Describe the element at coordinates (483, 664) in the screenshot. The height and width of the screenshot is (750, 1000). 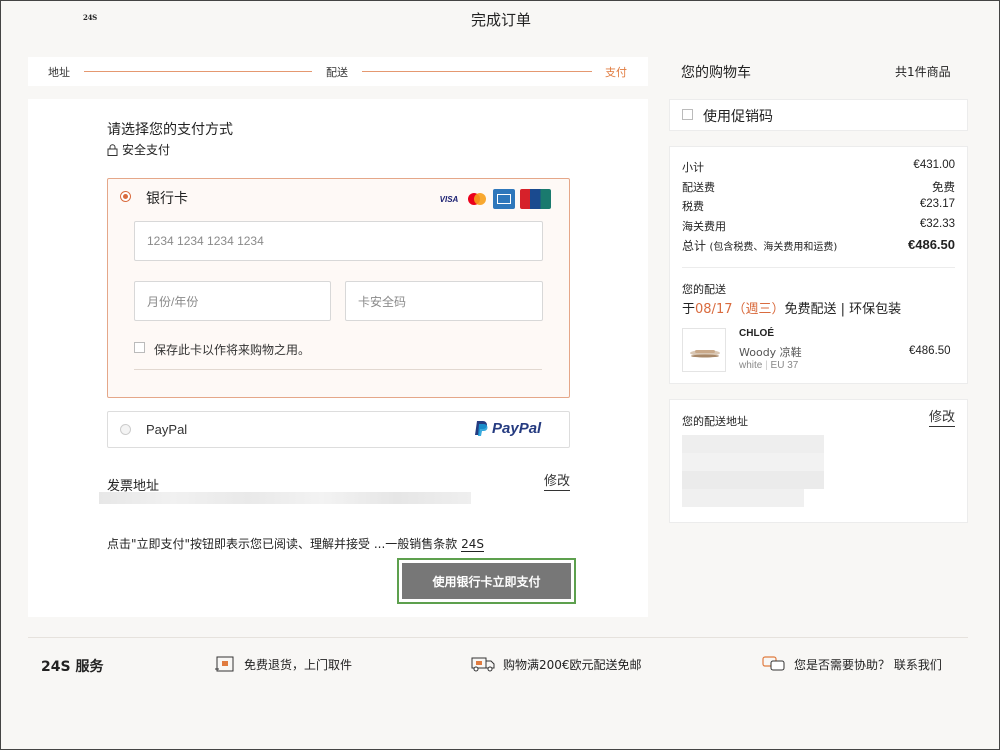
I see `truck-icon` at that location.